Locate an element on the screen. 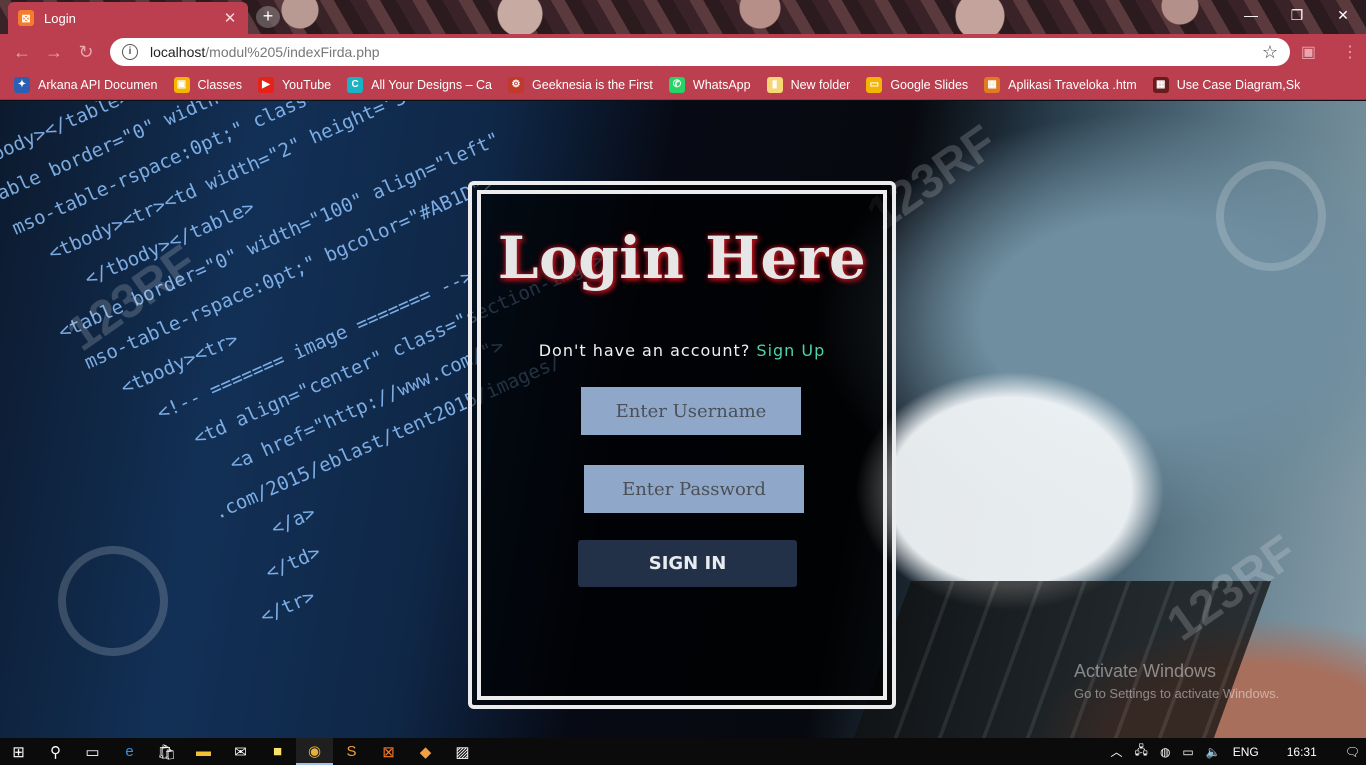 The width and height of the screenshot is (1366, 765). bookmark-item: ▮ New folder is located at coordinates (808, 84).